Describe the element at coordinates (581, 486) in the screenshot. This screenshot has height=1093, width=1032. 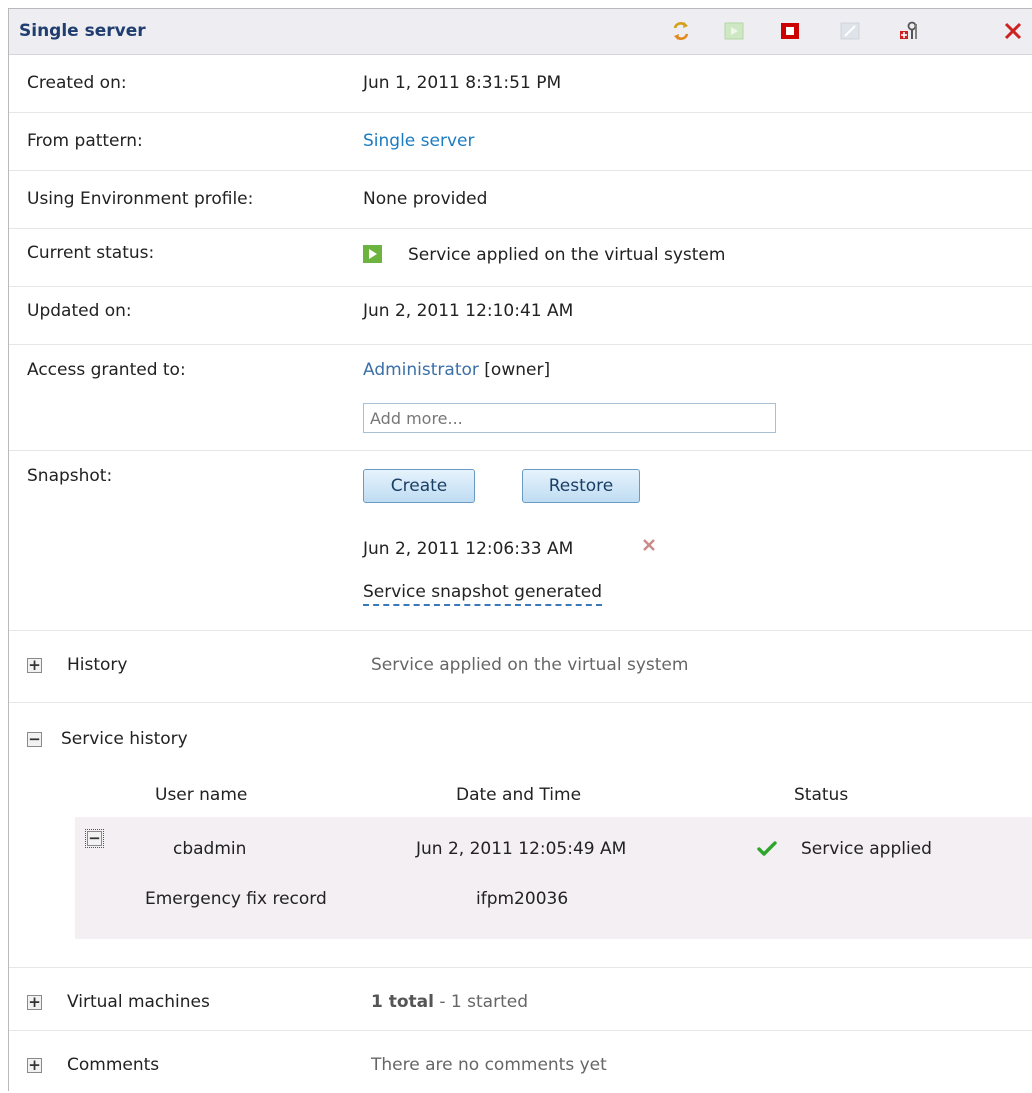
I see `restore-snapshot-button: Restore` at that location.